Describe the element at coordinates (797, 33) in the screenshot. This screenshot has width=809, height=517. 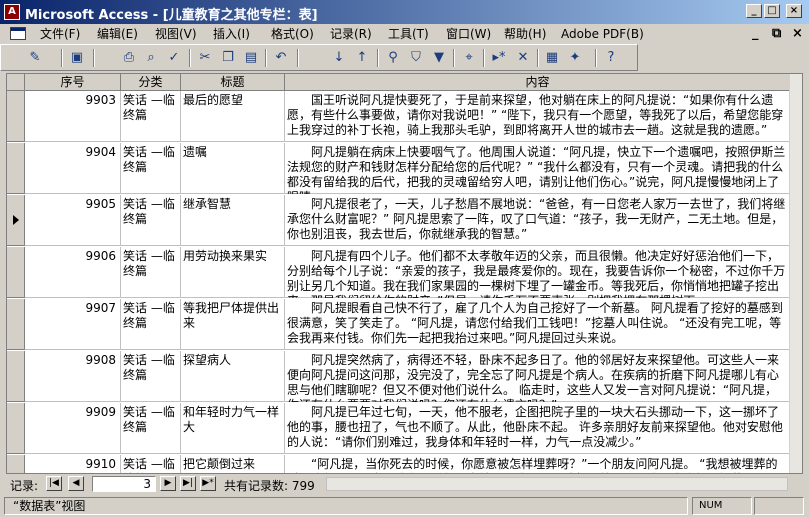
I see `mdi-close-button: ×` at that location.